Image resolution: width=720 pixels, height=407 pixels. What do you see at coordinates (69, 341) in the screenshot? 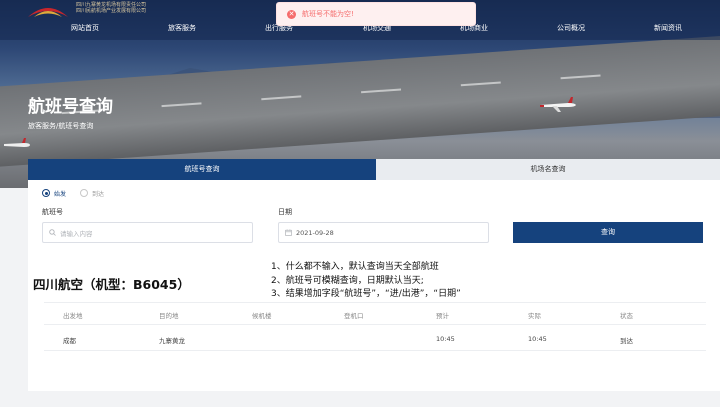
I see `cell-origin: 成都` at bounding box center [69, 341].